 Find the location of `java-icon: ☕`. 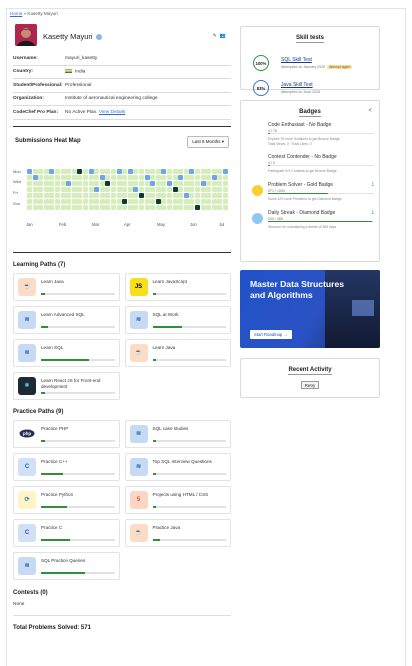

java-icon: ☕ is located at coordinates (27, 286).